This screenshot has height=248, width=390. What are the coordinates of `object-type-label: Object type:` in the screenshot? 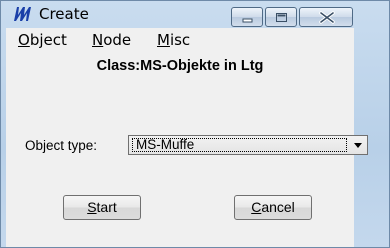 It's located at (61, 145).